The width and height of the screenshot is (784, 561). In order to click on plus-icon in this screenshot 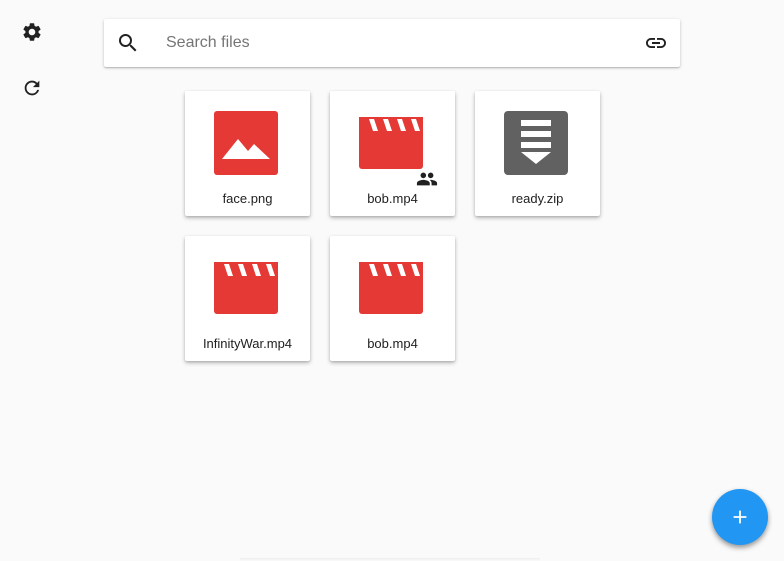, I will do `click(740, 517)`.